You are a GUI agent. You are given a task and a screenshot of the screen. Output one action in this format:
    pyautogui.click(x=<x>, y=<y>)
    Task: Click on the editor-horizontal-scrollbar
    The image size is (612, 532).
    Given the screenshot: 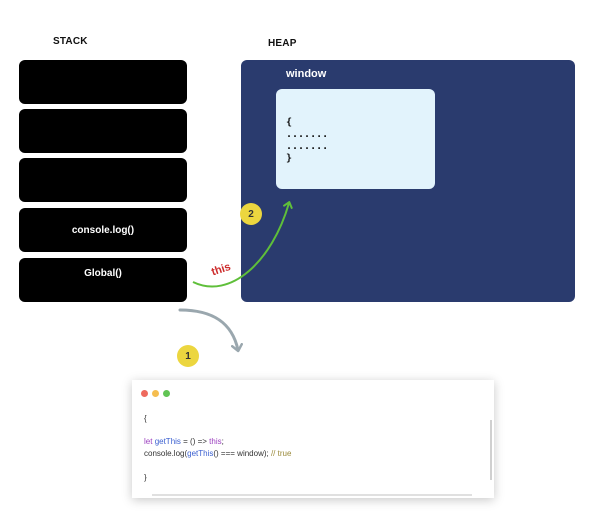 What is the action you would take?
    pyautogui.click(x=312, y=495)
    